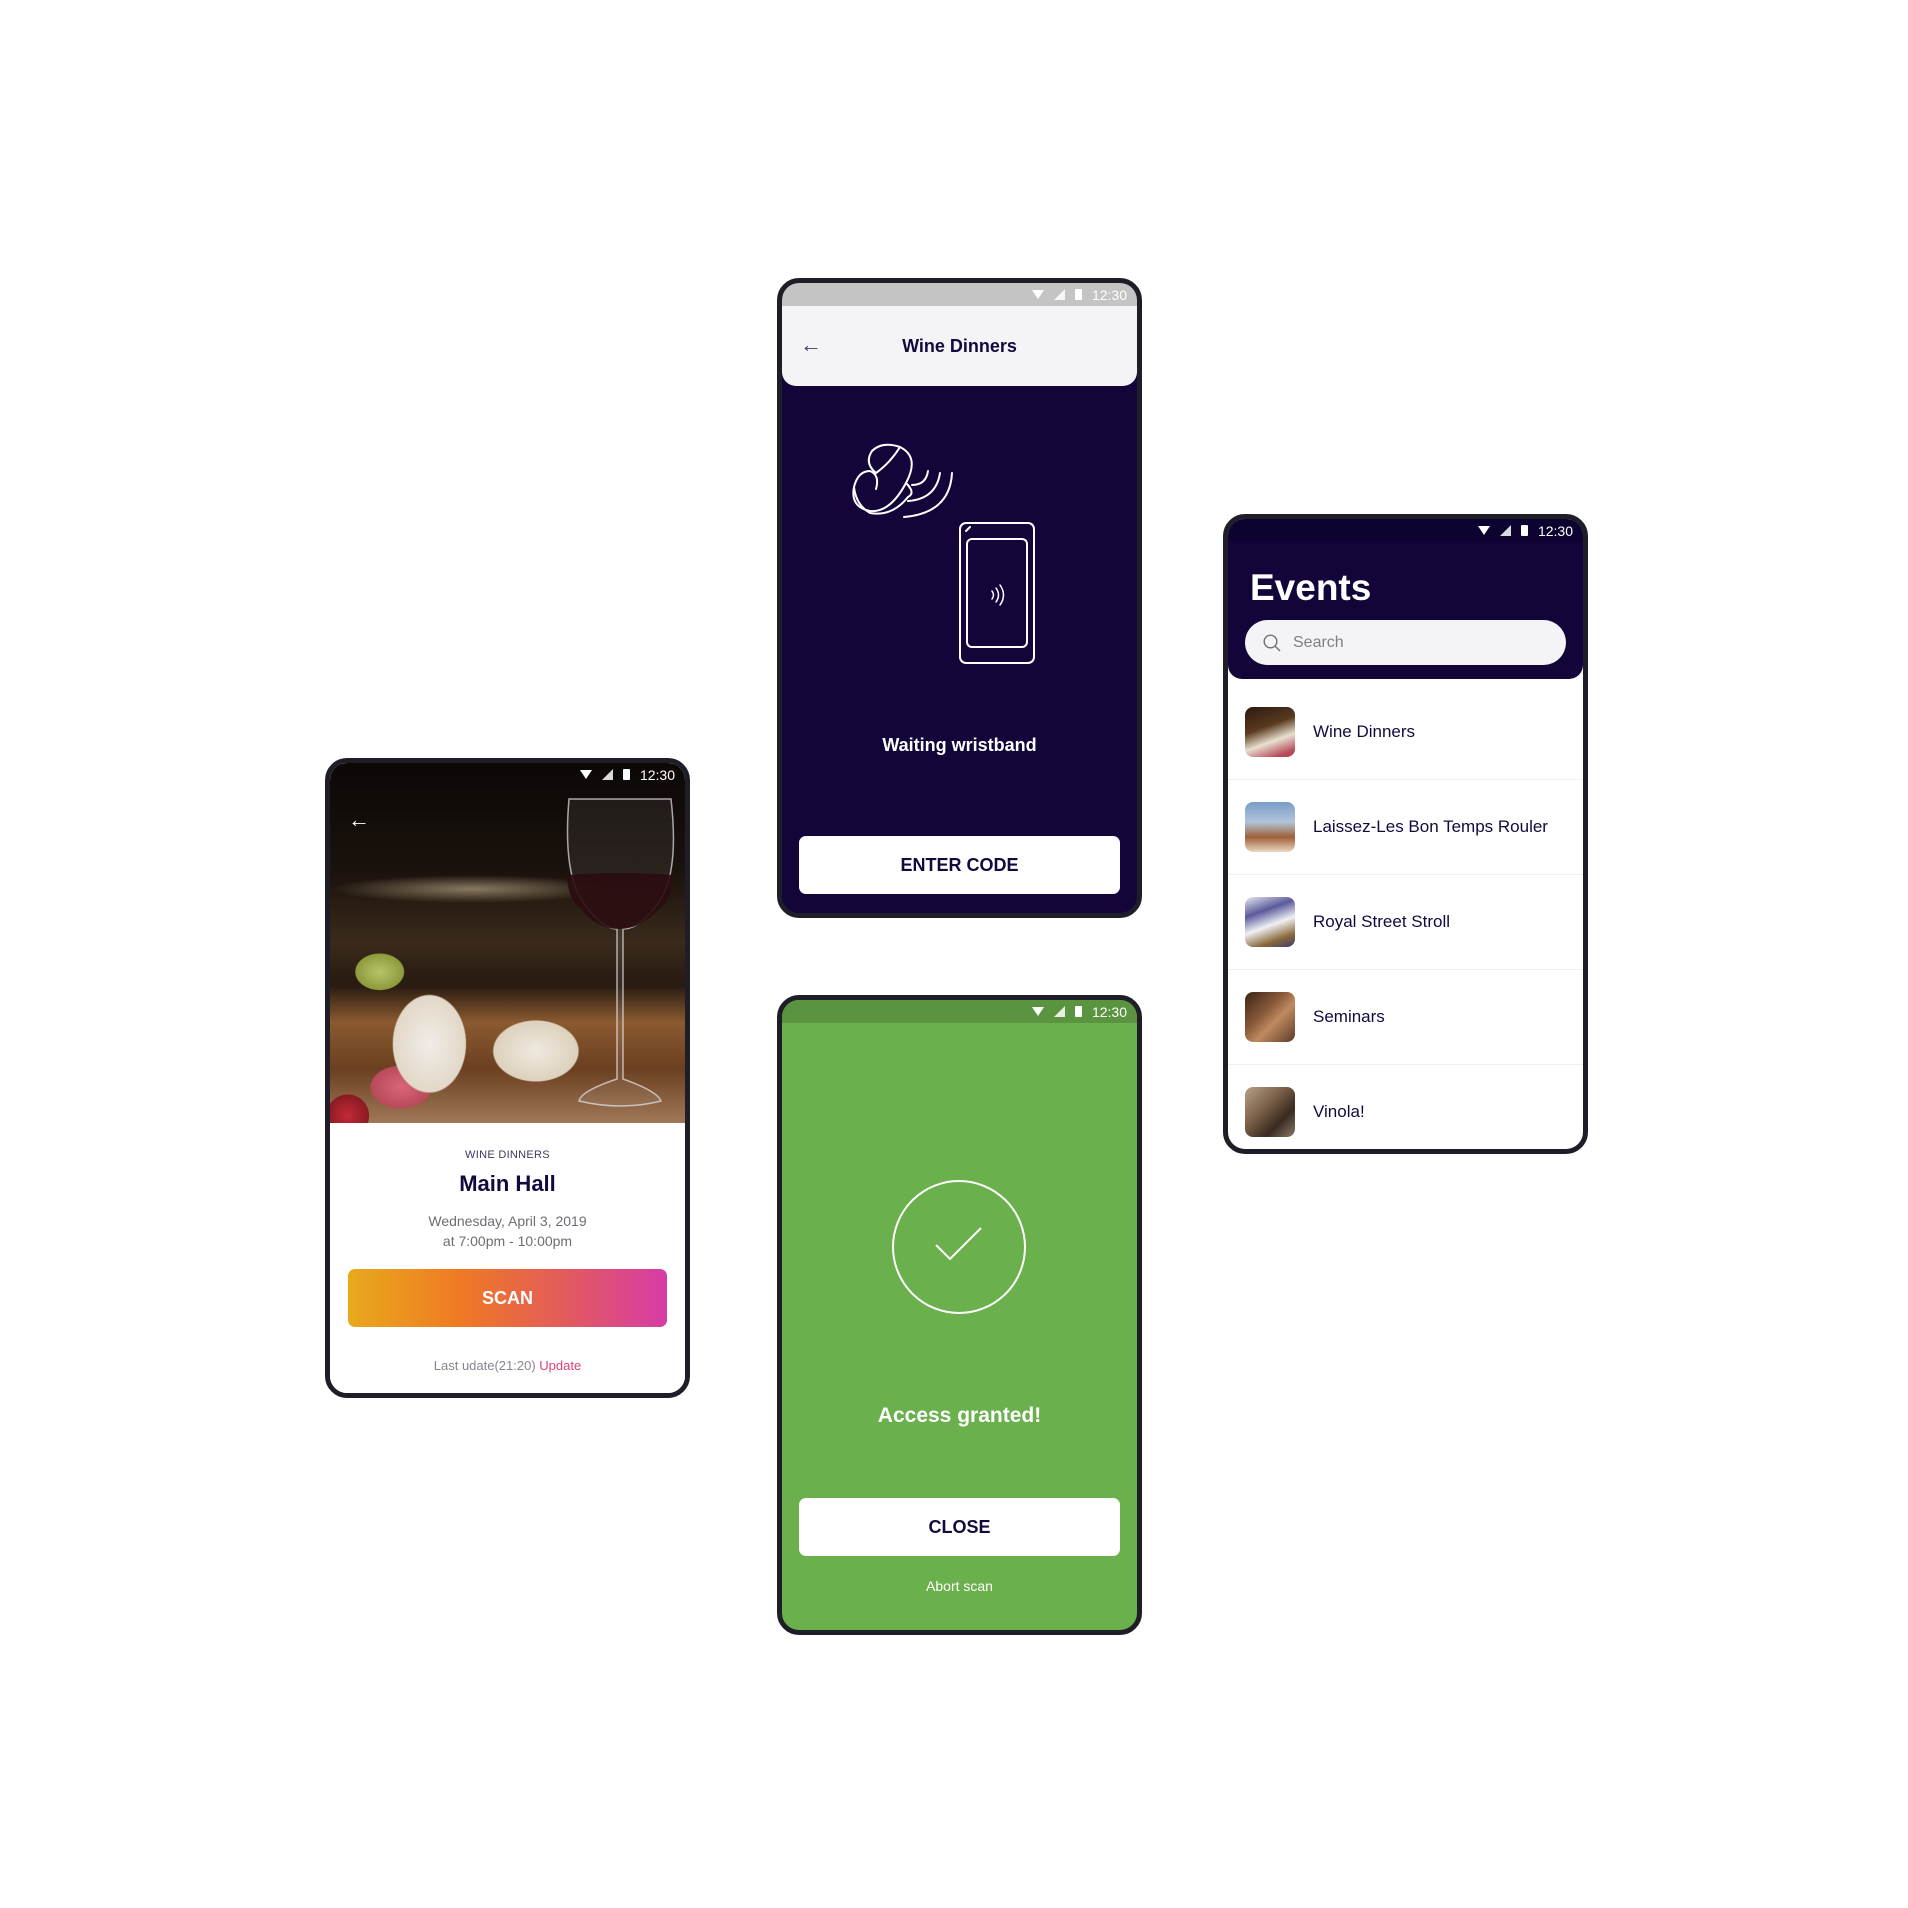 The image size is (1908, 1908). What do you see at coordinates (507, 943) in the screenshot?
I see `event-hero-image` at bounding box center [507, 943].